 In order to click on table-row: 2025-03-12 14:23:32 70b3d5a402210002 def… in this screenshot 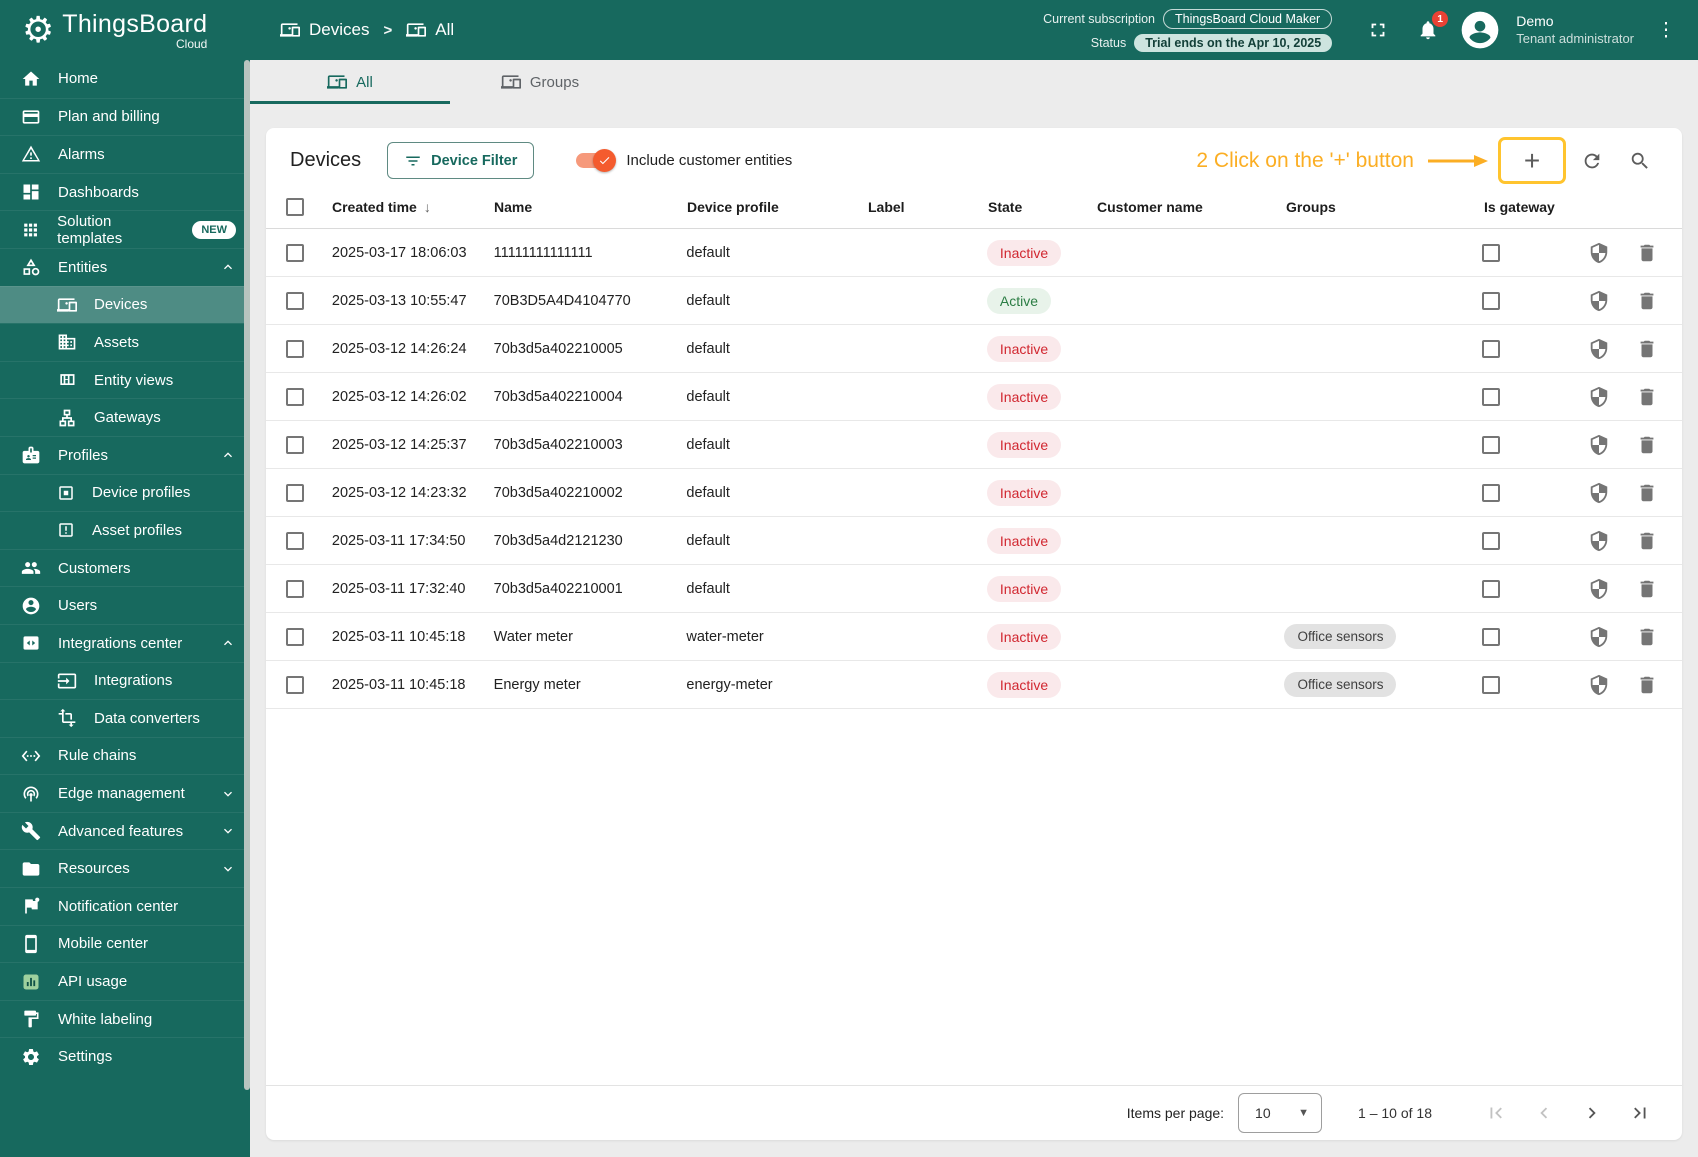, I will do `click(974, 493)`.